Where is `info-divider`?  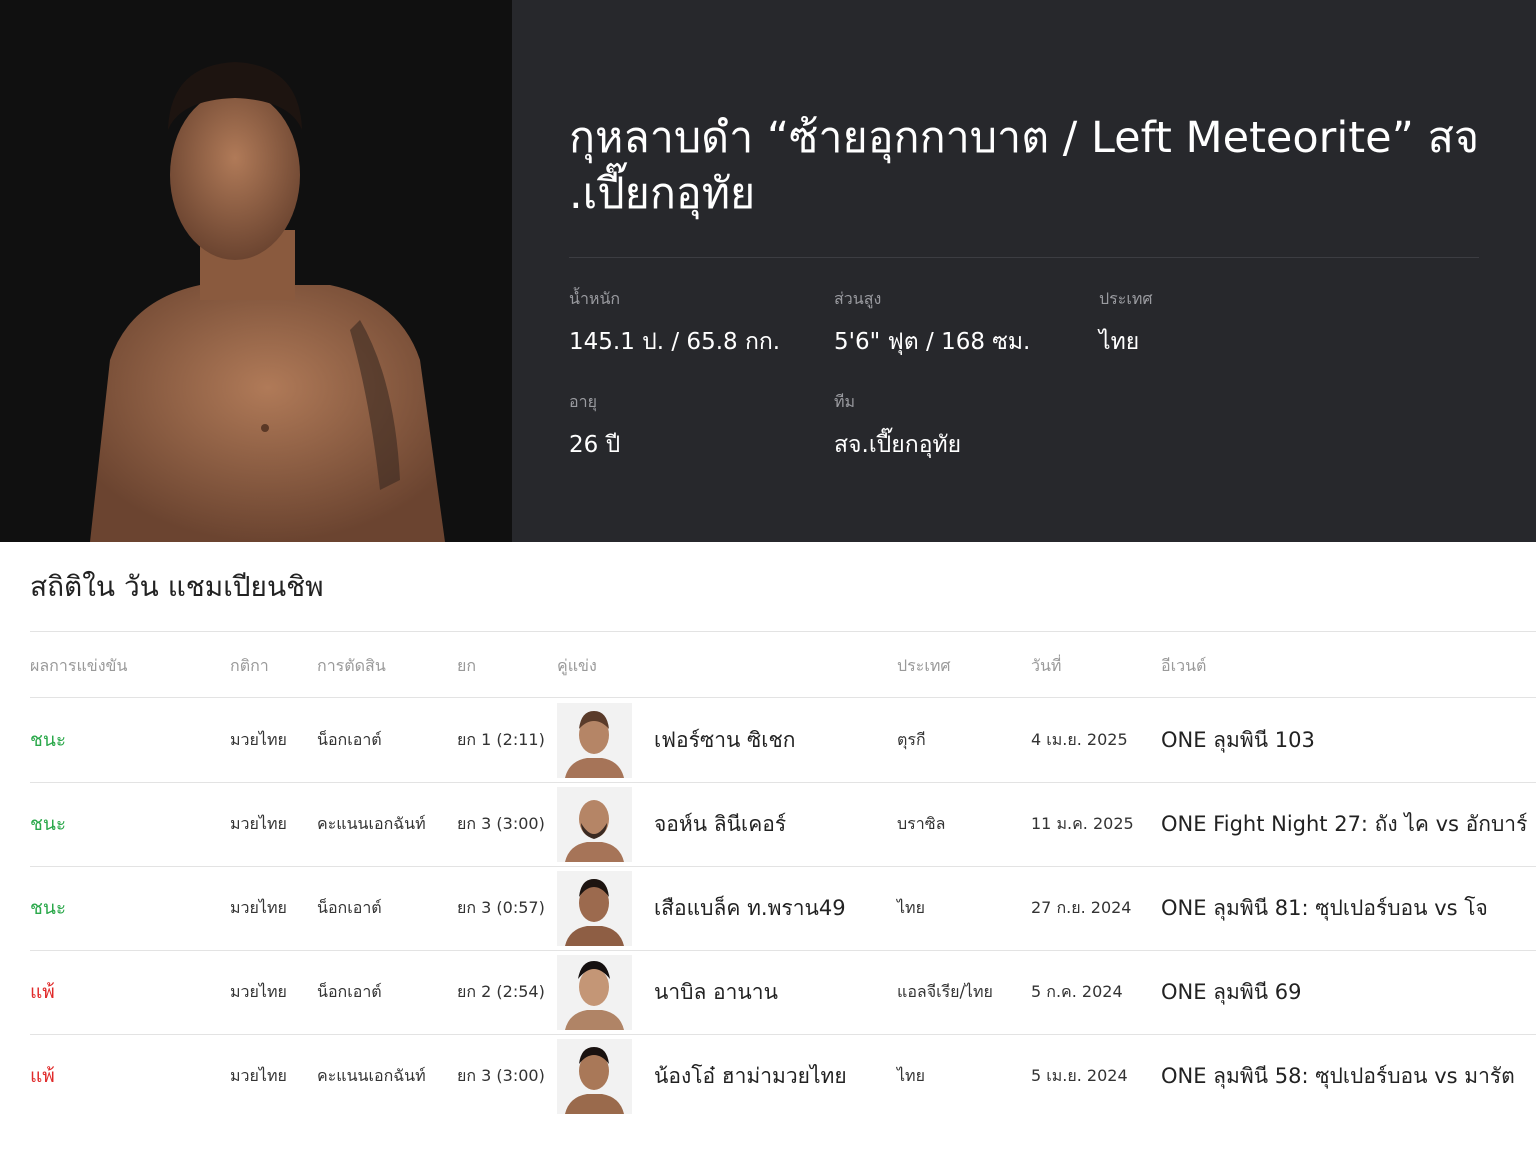 info-divider is located at coordinates (1024, 257).